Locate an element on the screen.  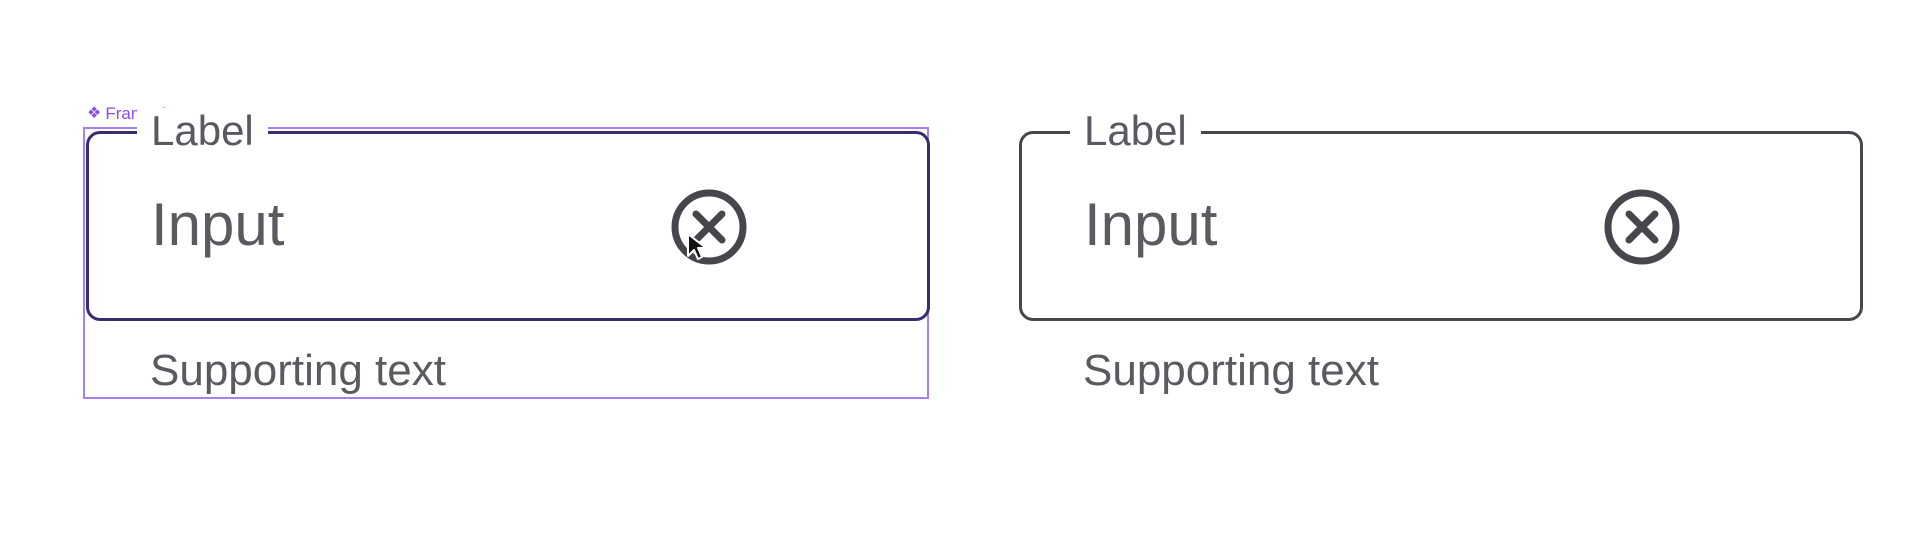
component-icon: ❖ is located at coordinates (94, 113).